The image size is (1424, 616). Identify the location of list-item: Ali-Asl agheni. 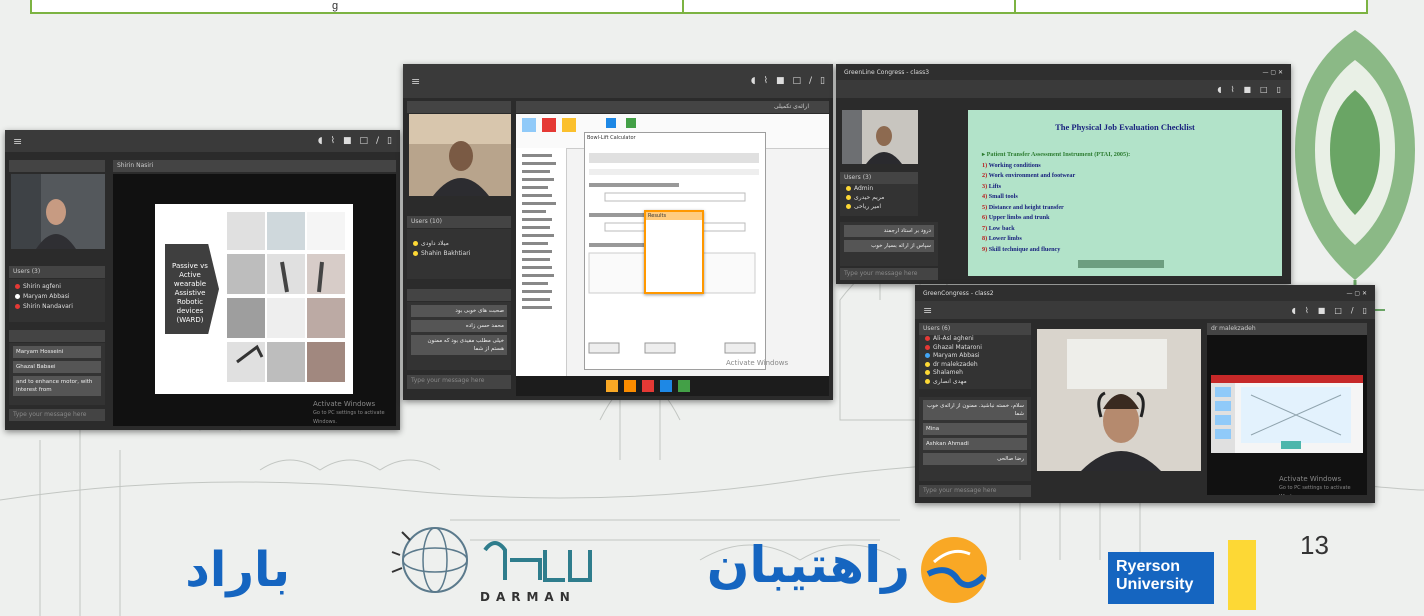
(975, 339).